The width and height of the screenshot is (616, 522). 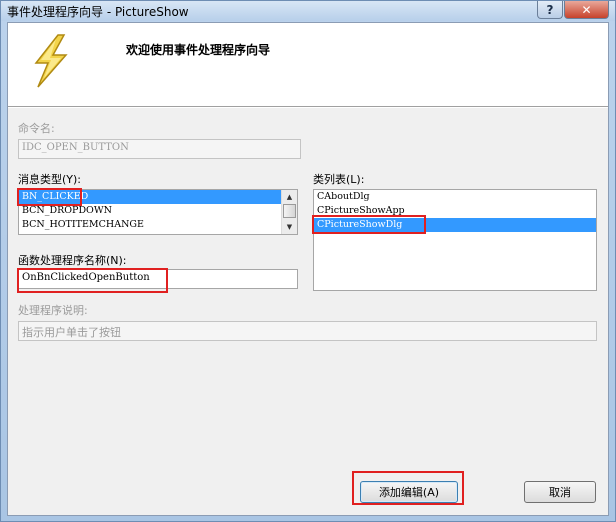 I want to click on handler-description-field: 指示用户单击了按钮, so click(x=307, y=331).